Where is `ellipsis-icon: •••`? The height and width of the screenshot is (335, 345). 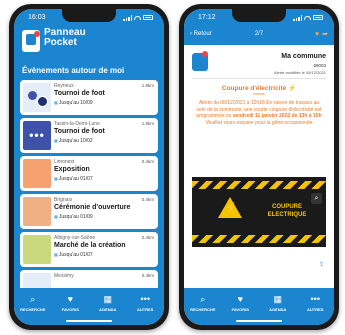
ellipsis-icon: ••• is located at coordinates (37, 135).